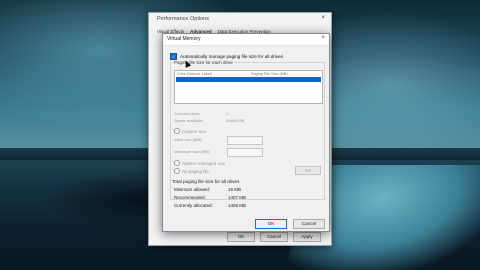 The image size is (480, 270). What do you see at coordinates (187, 113) in the screenshot?
I see `selected-drive-label: Selected drive:` at bounding box center [187, 113].